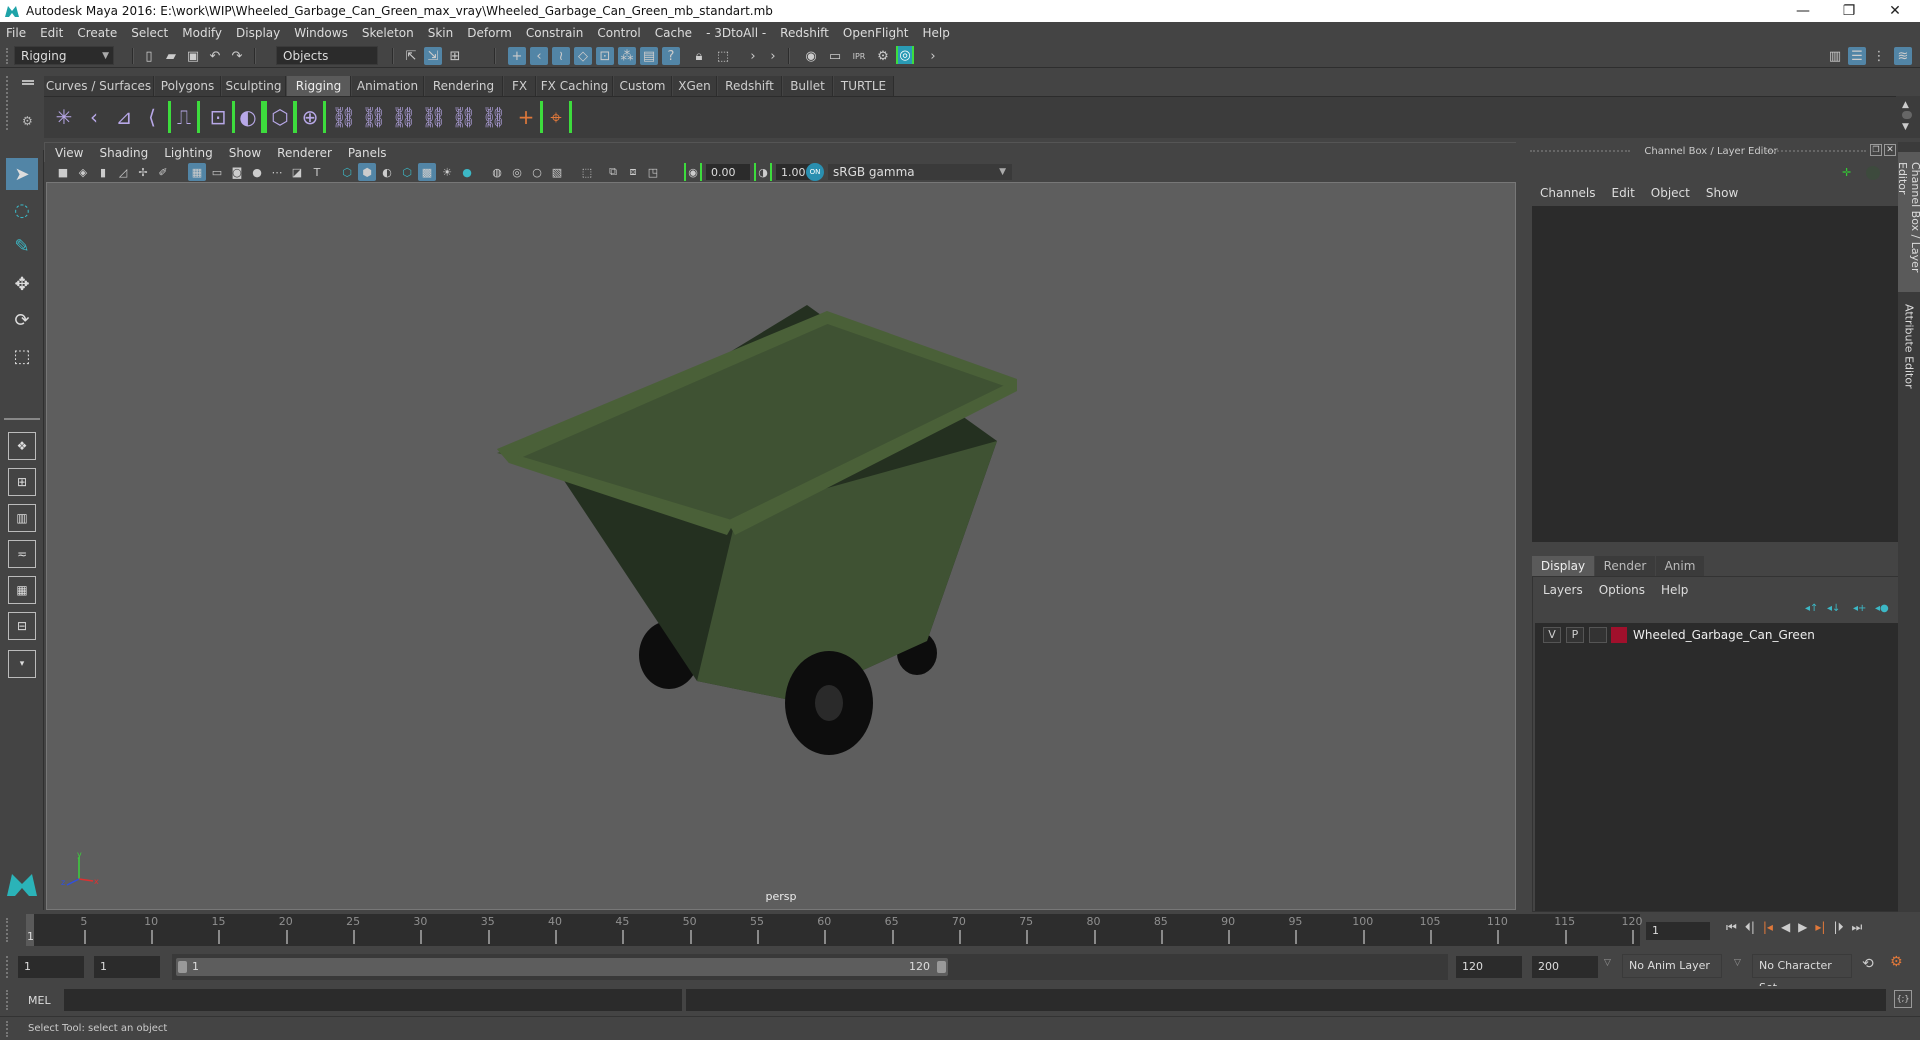 The height and width of the screenshot is (1040, 1920). I want to click on selection-mode-dropdown: Objects, so click(327, 55).